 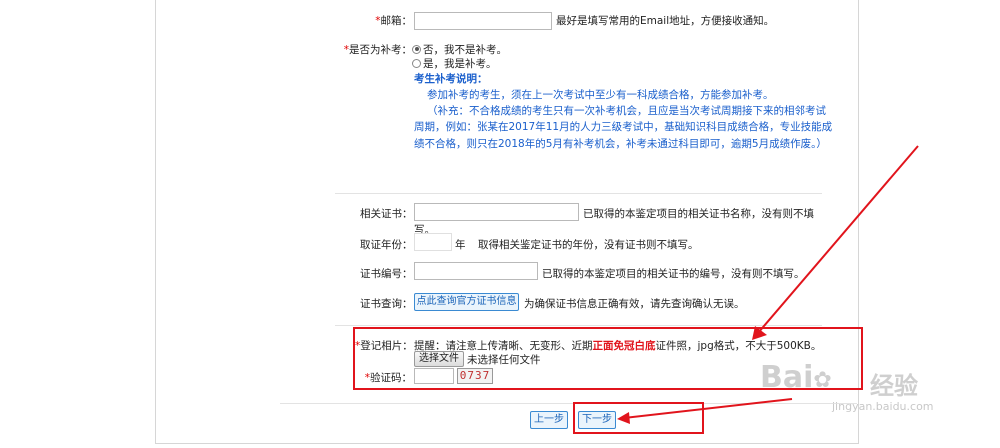 I want to click on watermark-brand: Bai✿, so click(x=796, y=377).